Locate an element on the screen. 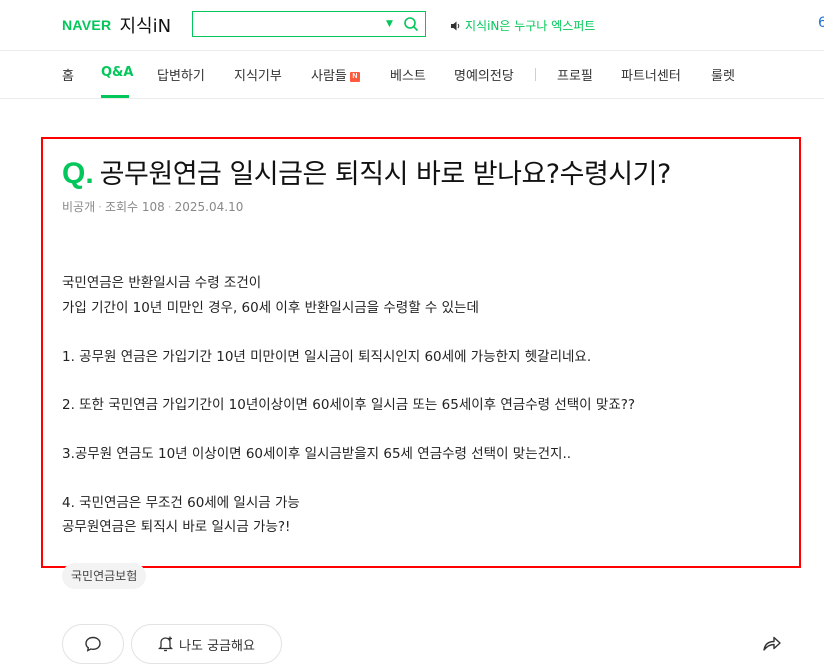 The image size is (824, 664). question-mark-label: Q. is located at coordinates (78, 173).